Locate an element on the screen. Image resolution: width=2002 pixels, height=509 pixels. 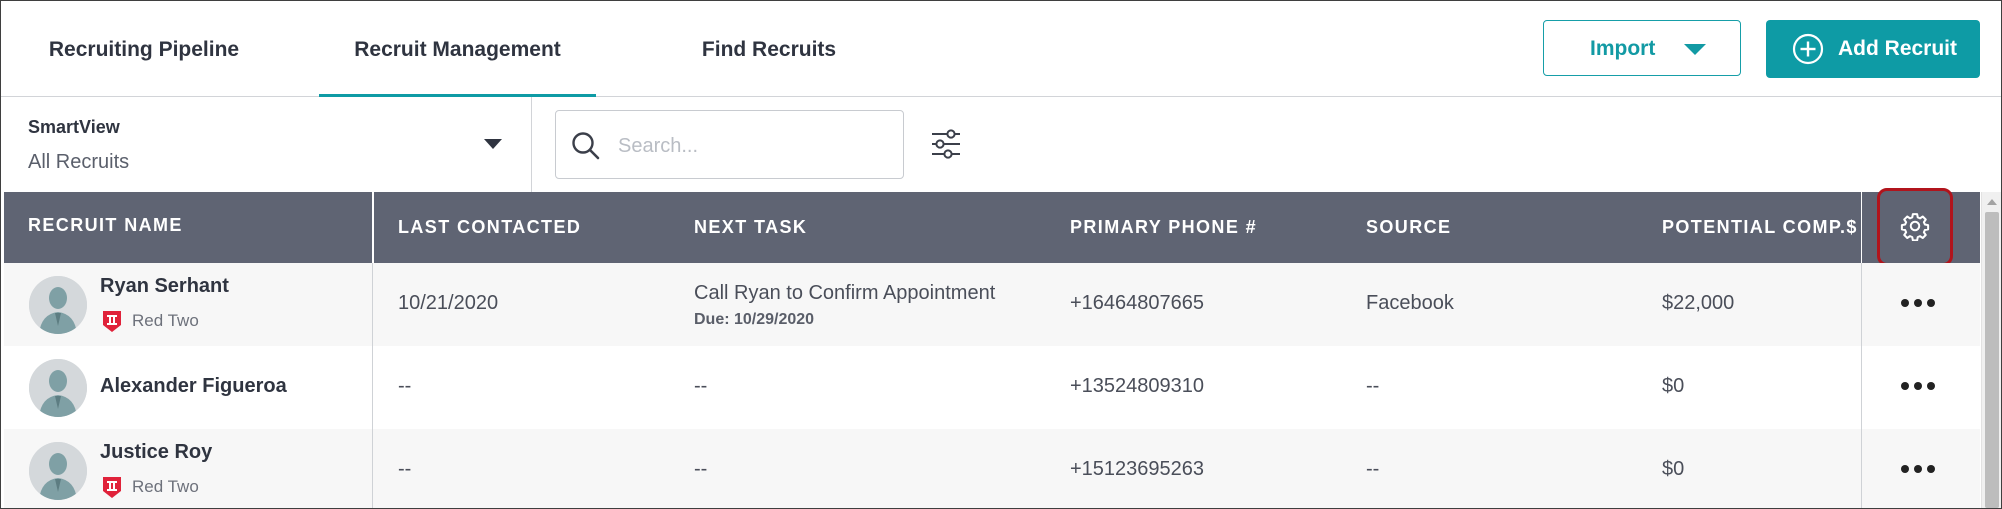
tab-recruiting-pipeline: Recruiting Pipeline is located at coordinates (144, 48).